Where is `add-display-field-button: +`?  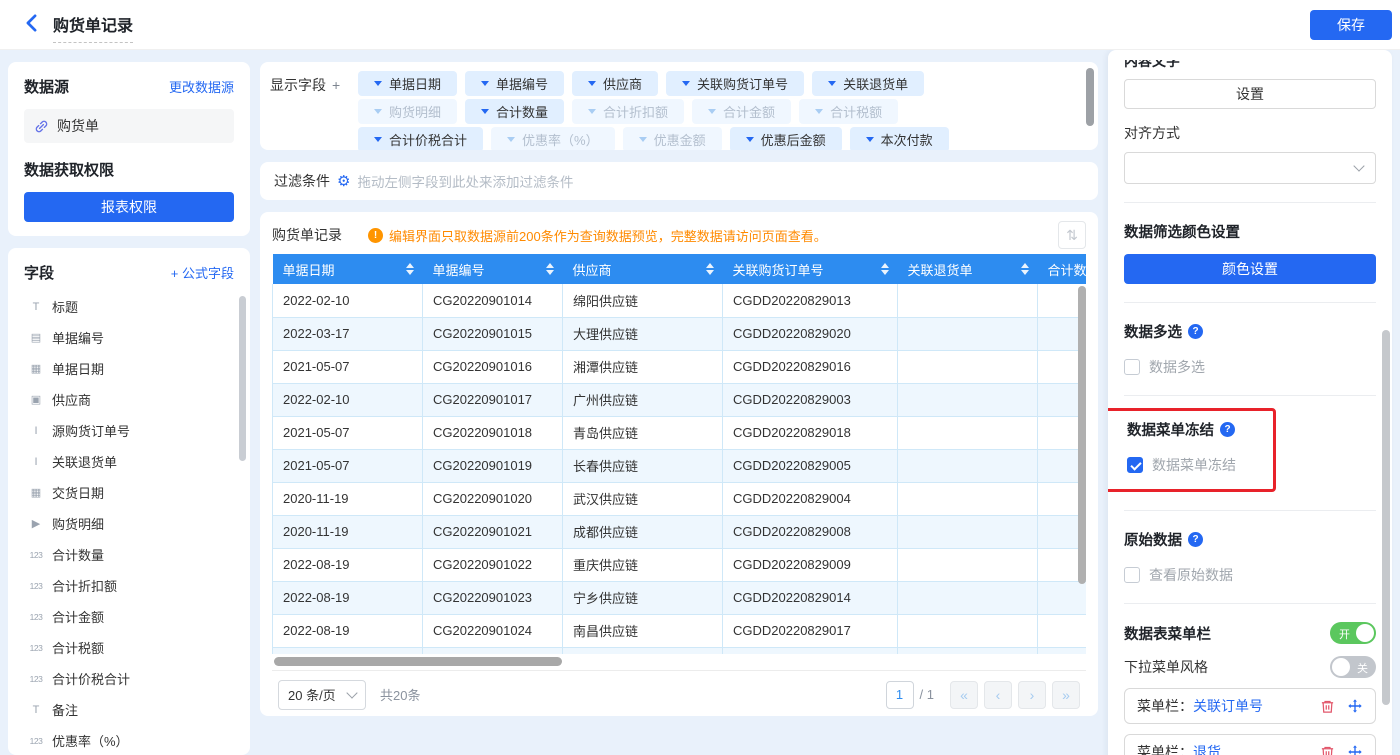 add-display-field-button: + is located at coordinates (336, 85).